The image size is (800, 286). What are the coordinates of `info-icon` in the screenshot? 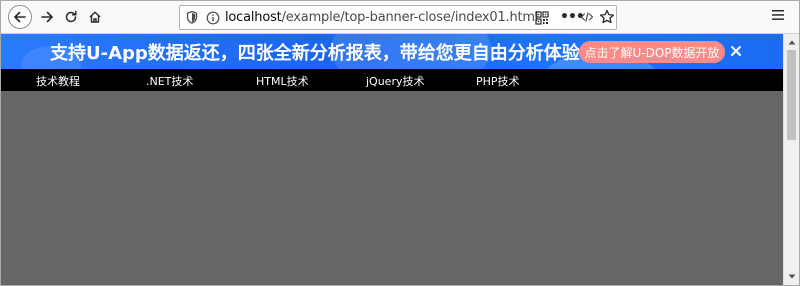 It's located at (213, 18).